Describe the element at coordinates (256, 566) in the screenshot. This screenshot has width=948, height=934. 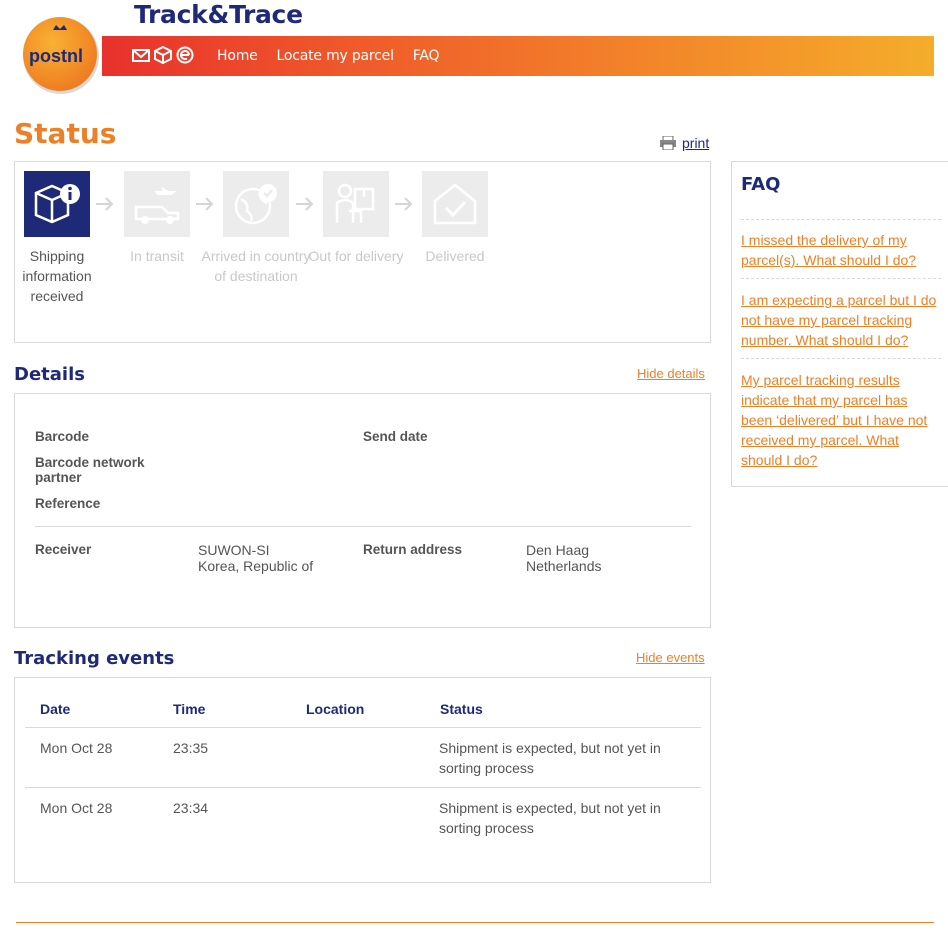
I see `receiver-country: Korea, Republic of` at that location.